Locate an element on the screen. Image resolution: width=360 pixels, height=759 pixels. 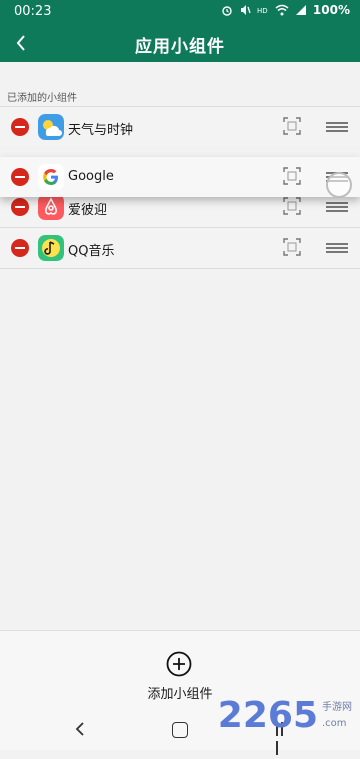
qqmusic-icon is located at coordinates (51, 248).